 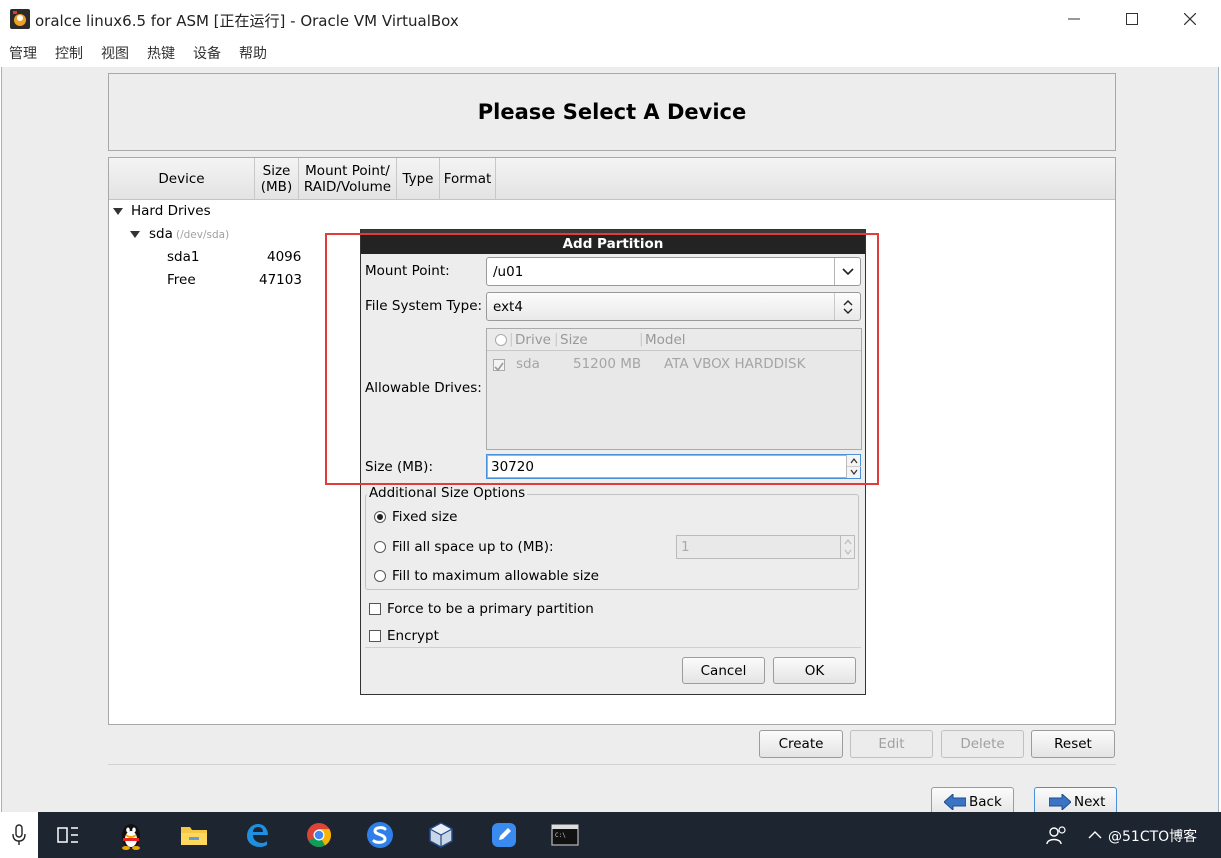 I want to click on drive-row: sda 51200 MB ATA VBOX HARDDISK, so click(x=674, y=364).